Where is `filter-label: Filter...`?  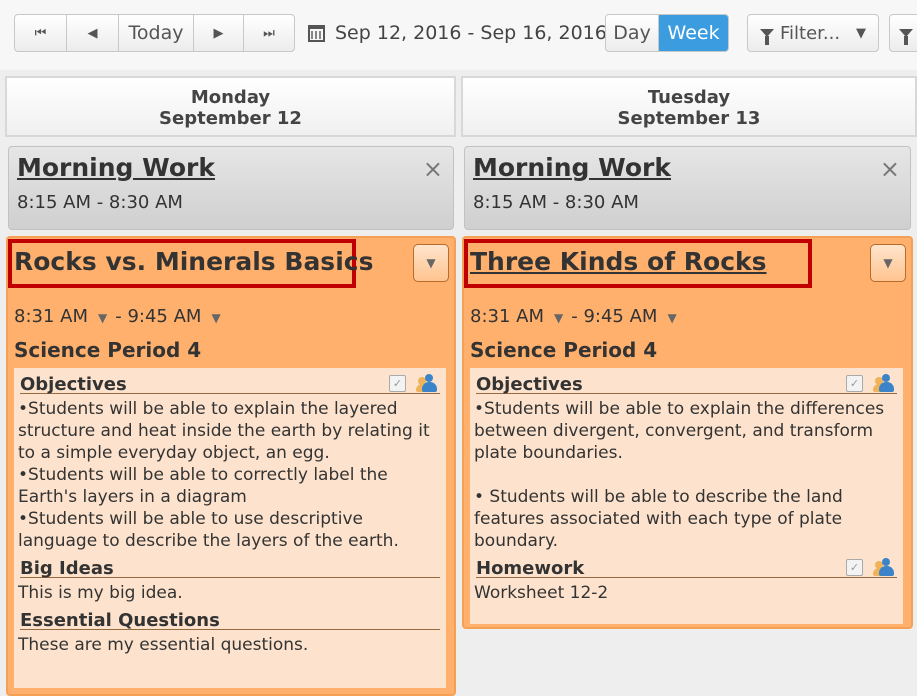 filter-label: Filter... is located at coordinates (810, 33).